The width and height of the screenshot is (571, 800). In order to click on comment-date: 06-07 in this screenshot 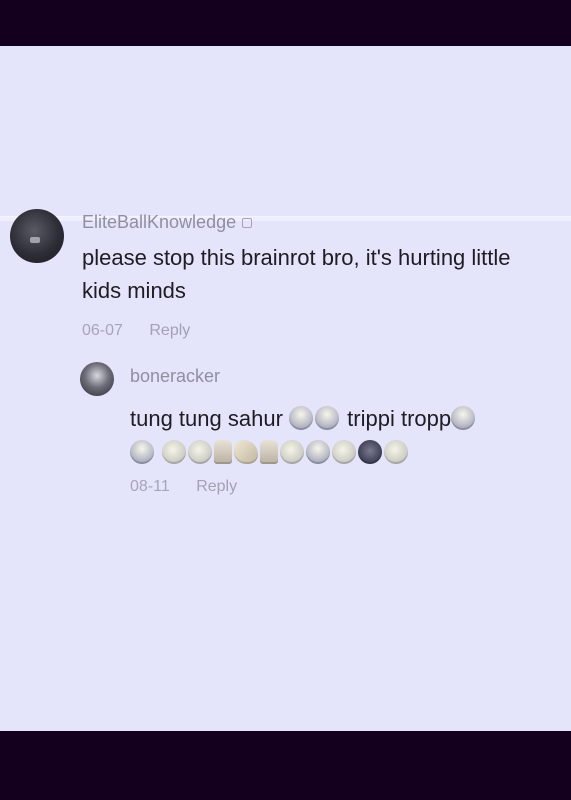, I will do `click(102, 330)`.